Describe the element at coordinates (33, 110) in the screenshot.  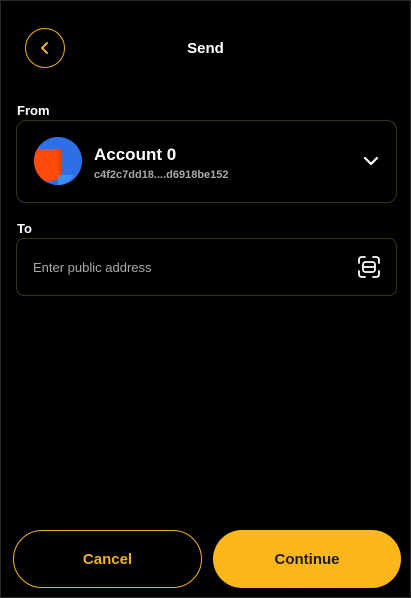
I see `from-label: From` at that location.